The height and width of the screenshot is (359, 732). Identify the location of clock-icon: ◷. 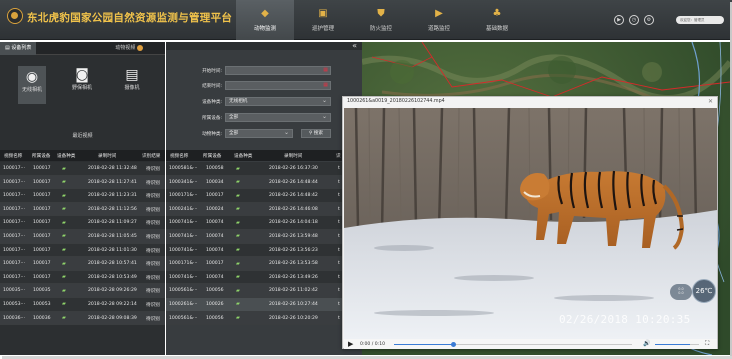
(634, 20).